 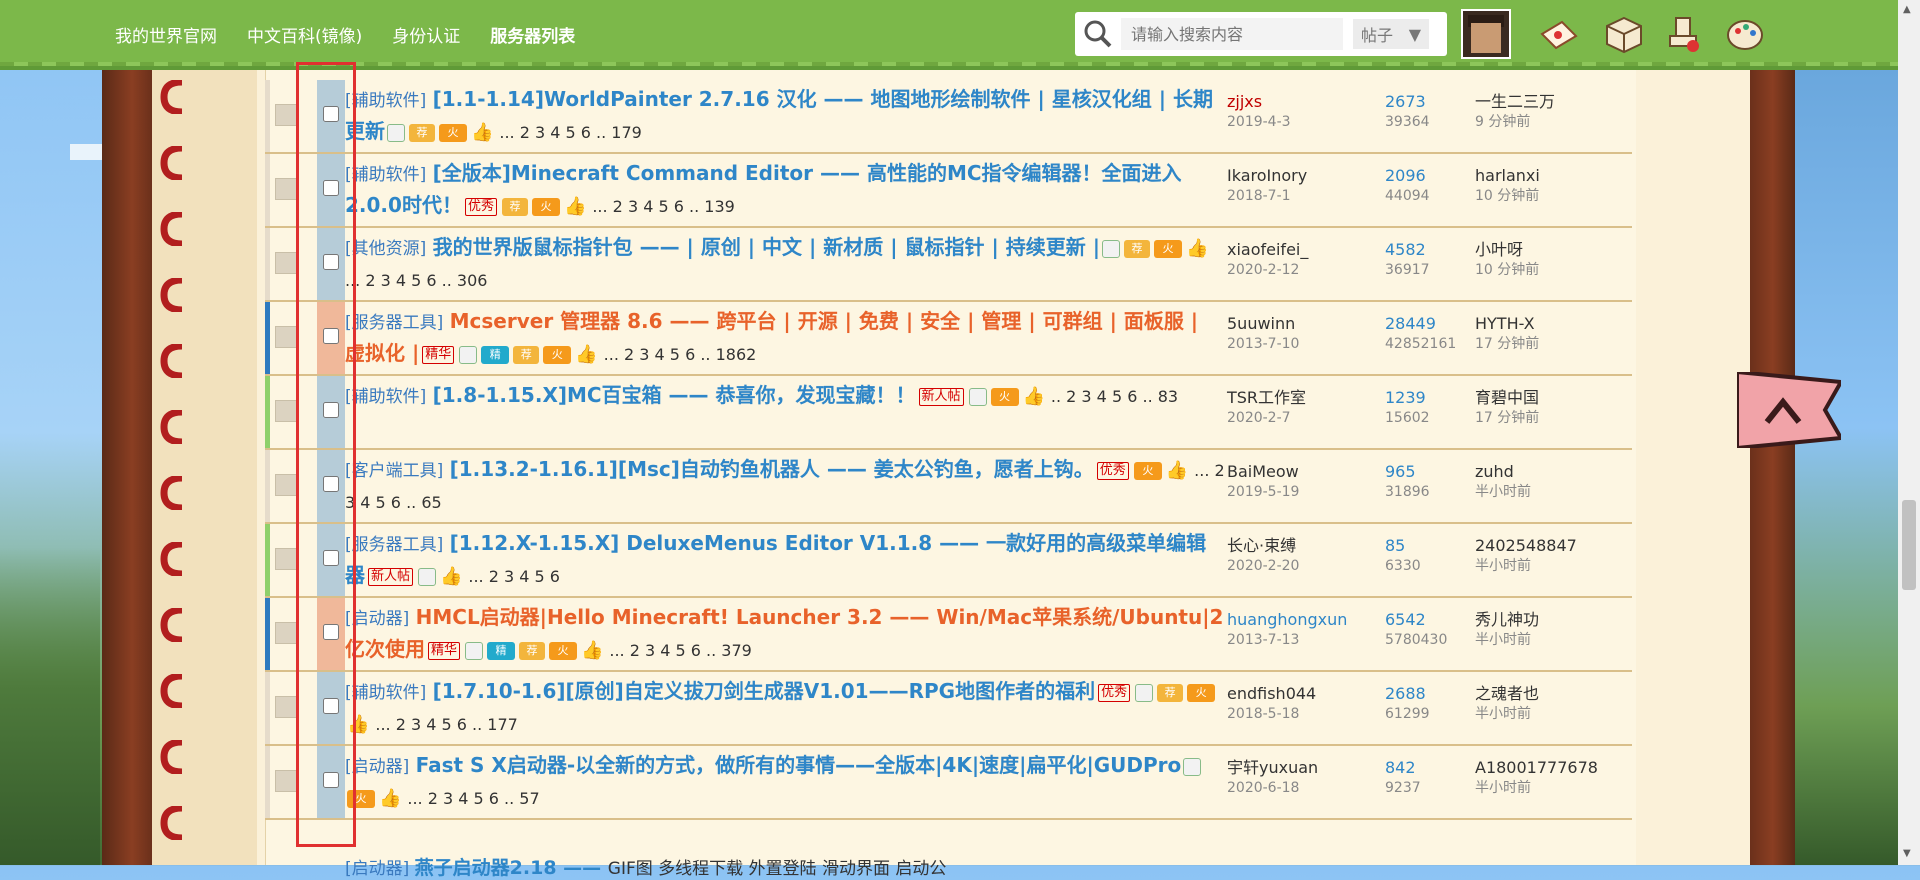 What do you see at coordinates (501, 650) in the screenshot?
I see `jing-badge-icon: 精` at bounding box center [501, 650].